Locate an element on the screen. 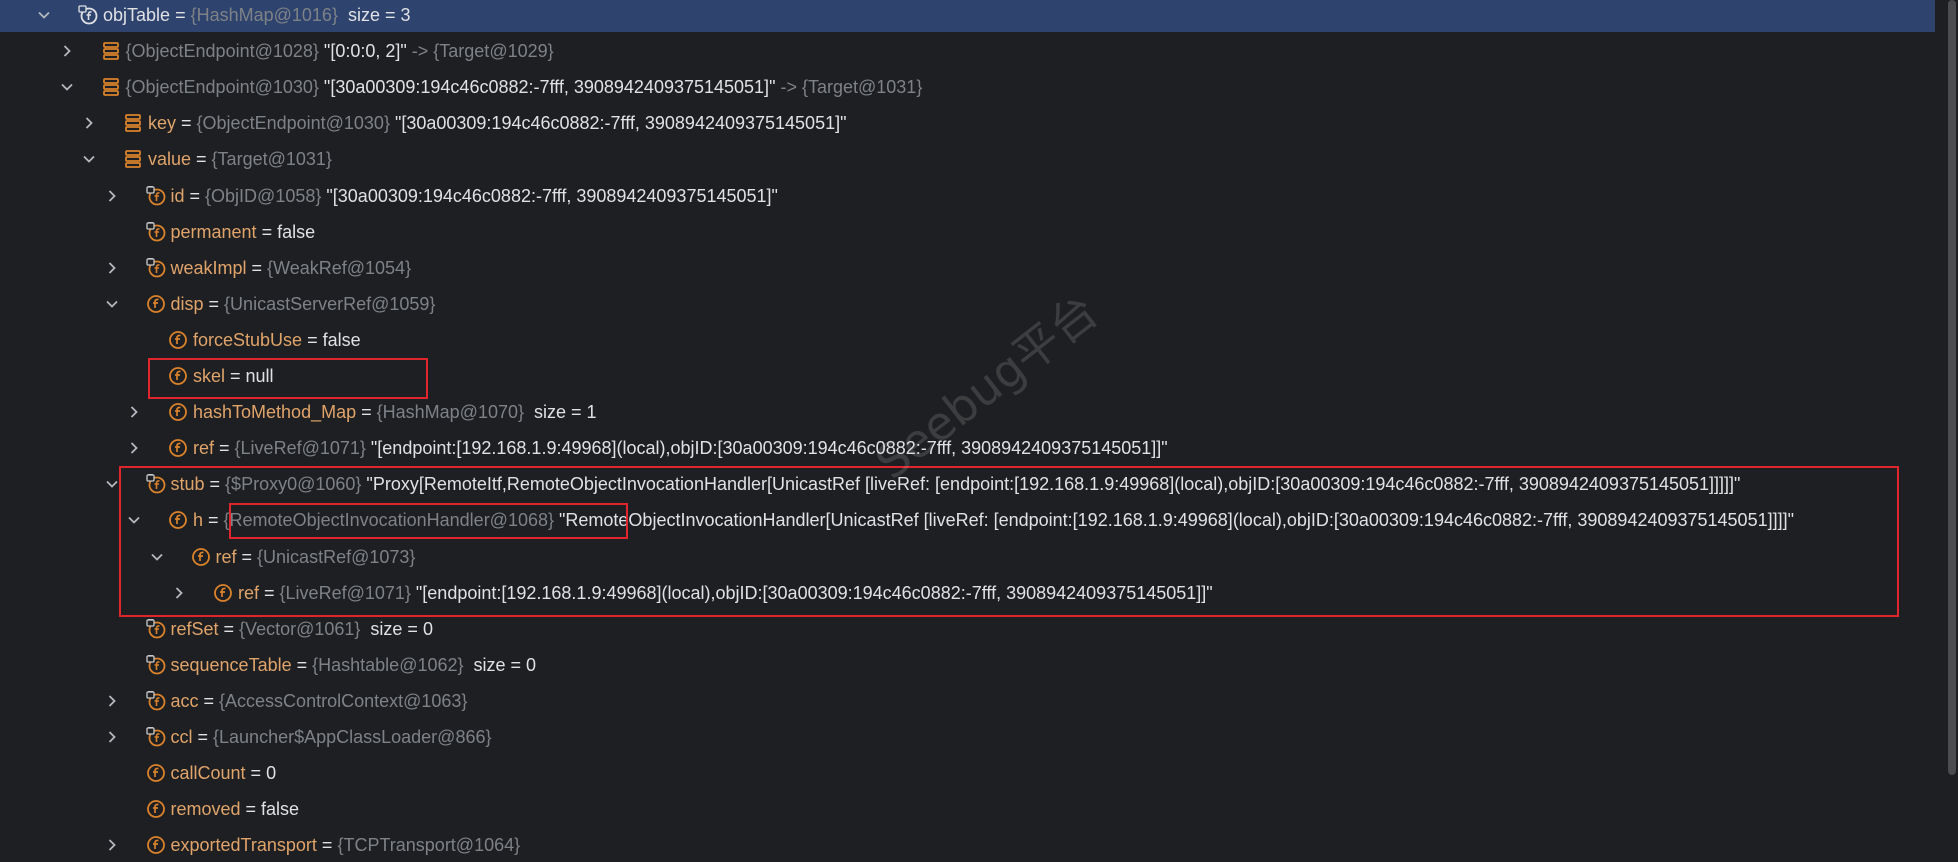  tree-row-weakImpl: weakImpl = {WeakRef@1054} is located at coordinates (967, 268).